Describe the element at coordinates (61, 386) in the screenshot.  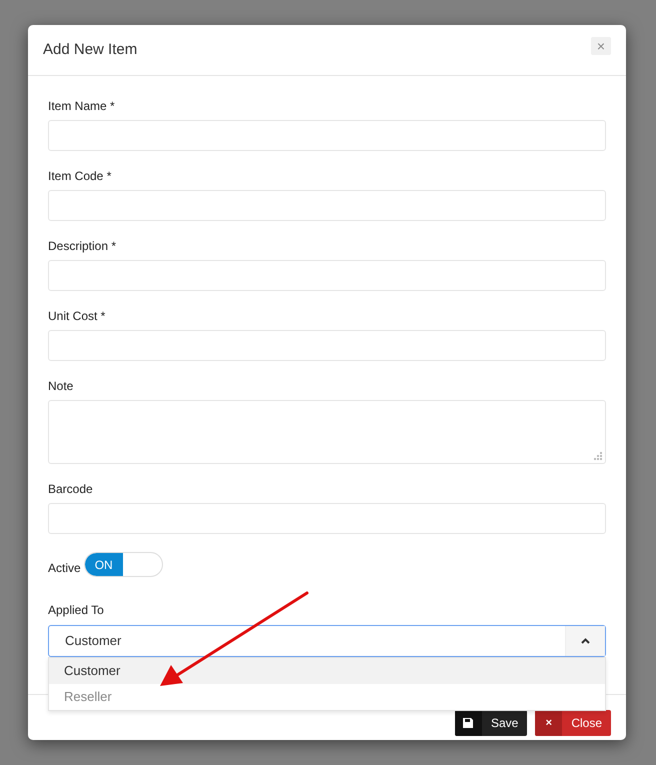
I see `field-label: Note` at that location.